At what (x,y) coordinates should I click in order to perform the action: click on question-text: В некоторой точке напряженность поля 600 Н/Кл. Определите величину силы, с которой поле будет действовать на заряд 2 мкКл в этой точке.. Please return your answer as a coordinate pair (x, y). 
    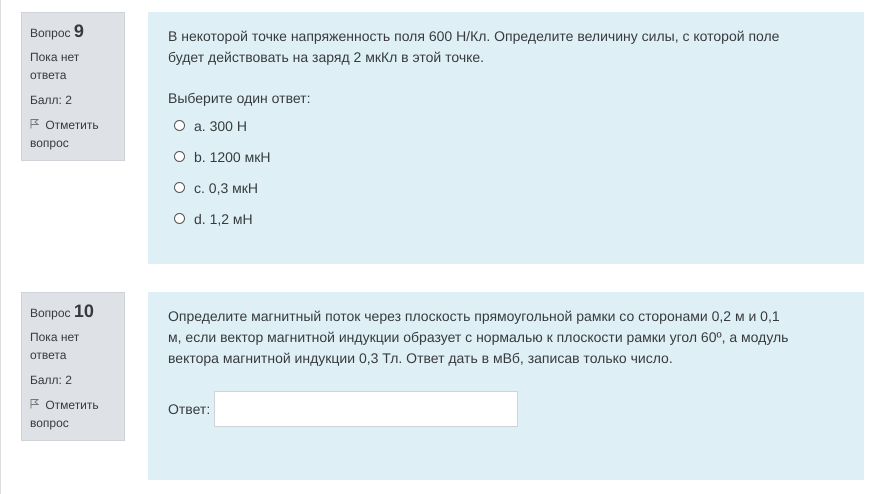
    Looking at the image, I should click on (474, 47).